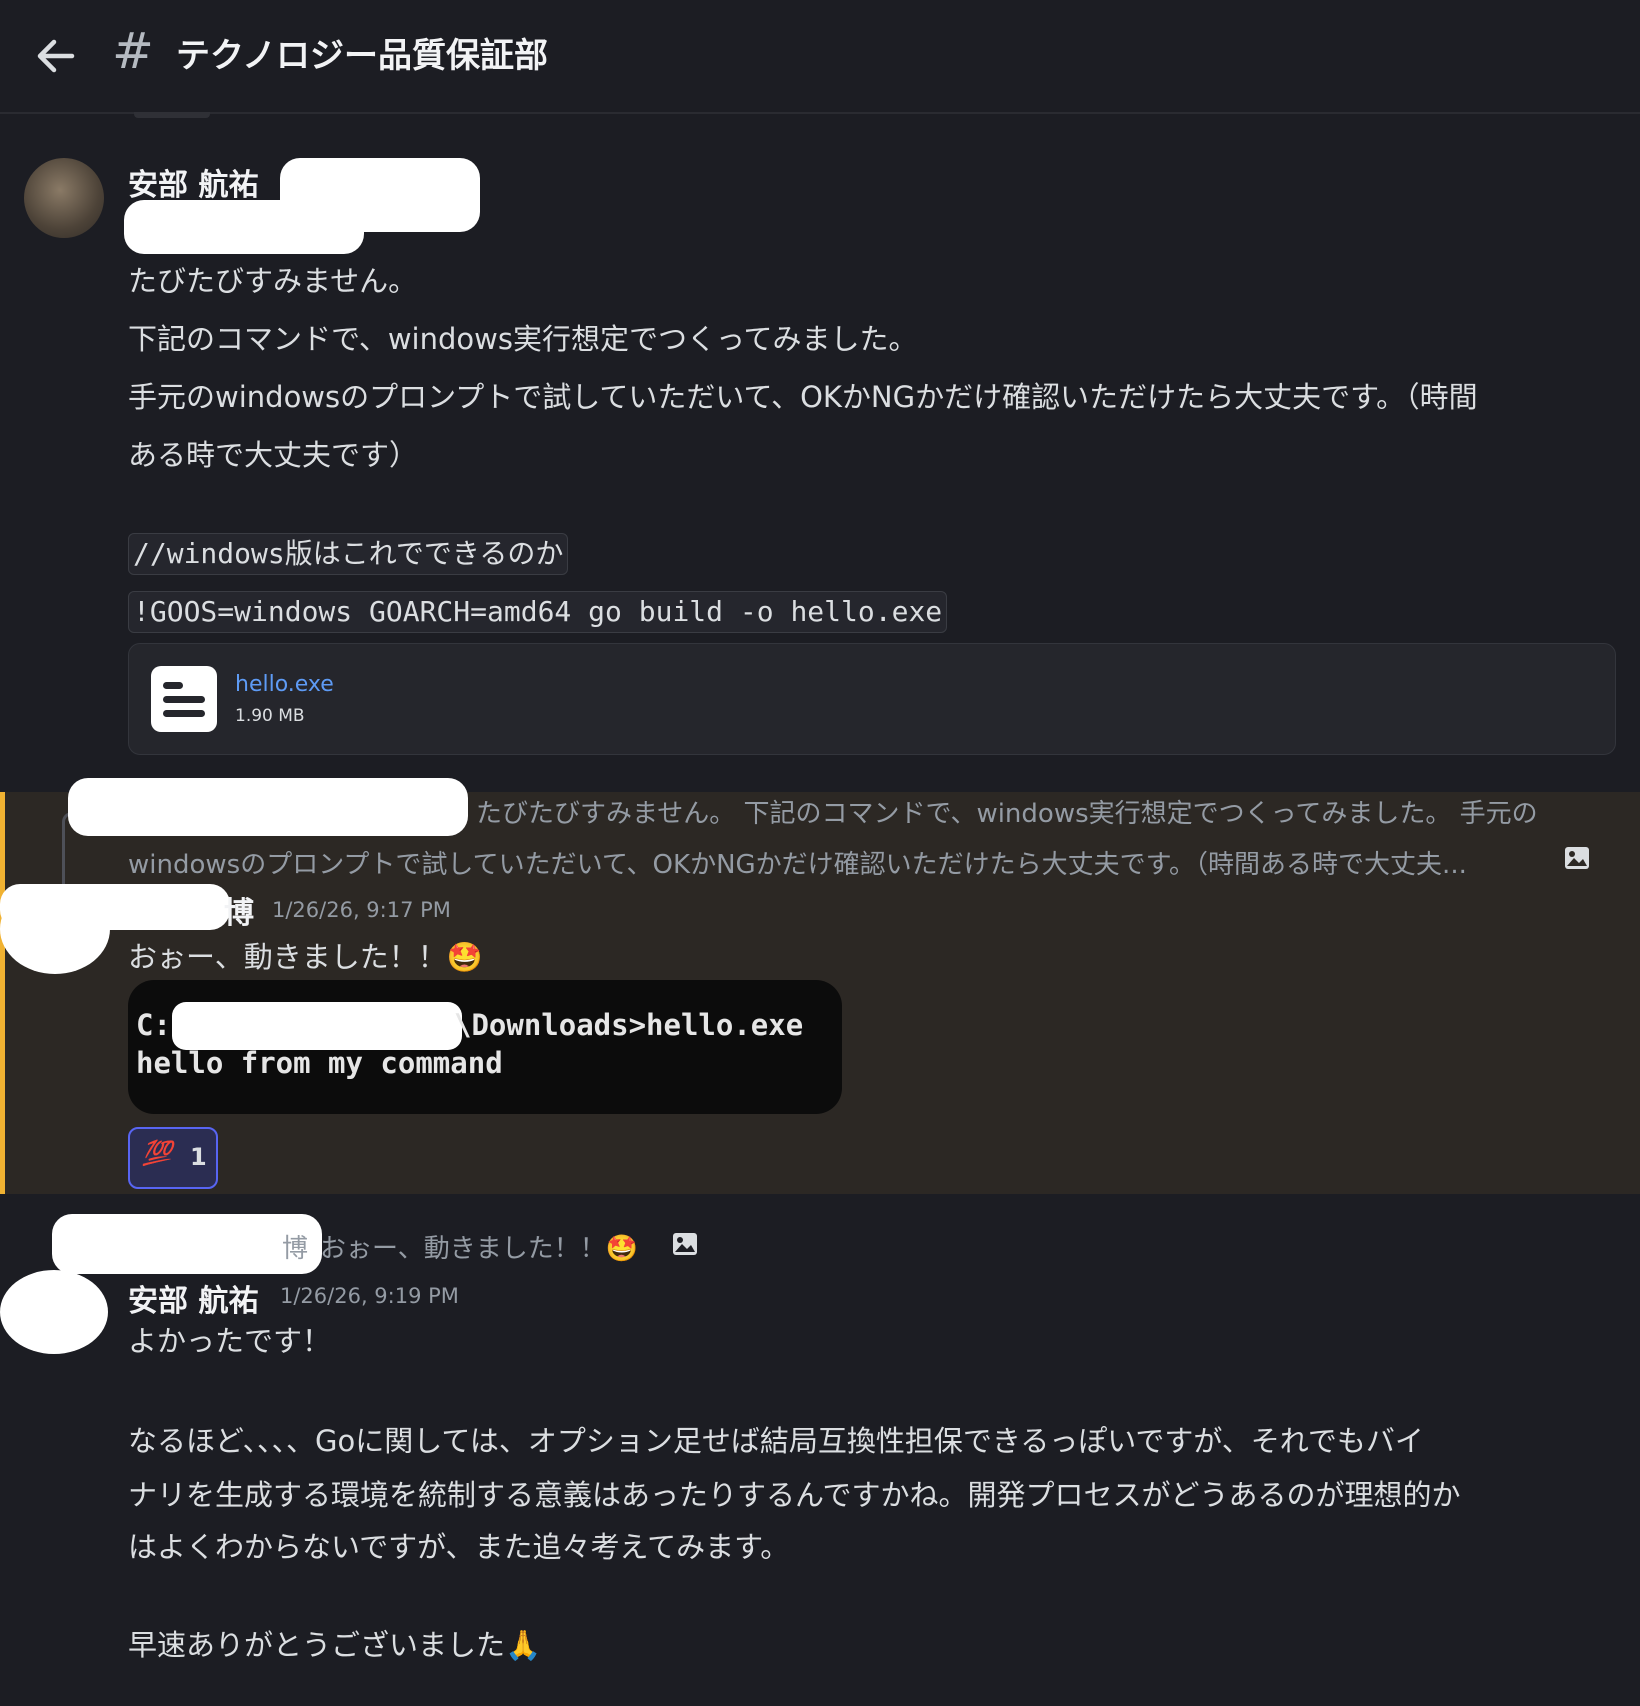  What do you see at coordinates (872, 699) in the screenshot?
I see `file-attachment: hello.exe 1.90 MB` at bounding box center [872, 699].